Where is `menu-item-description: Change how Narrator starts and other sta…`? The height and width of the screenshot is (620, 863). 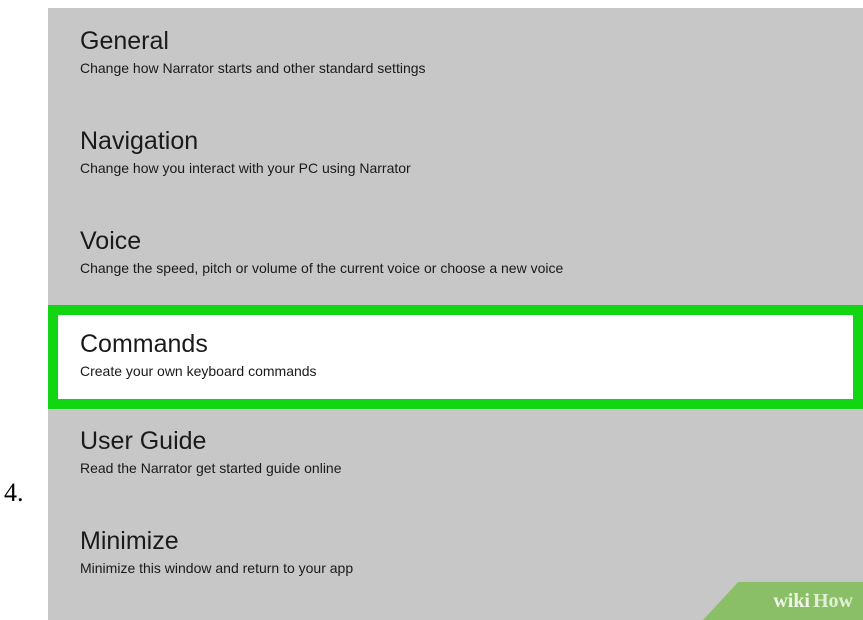 menu-item-description: Change how Narrator starts and other sta… is located at coordinates (253, 68).